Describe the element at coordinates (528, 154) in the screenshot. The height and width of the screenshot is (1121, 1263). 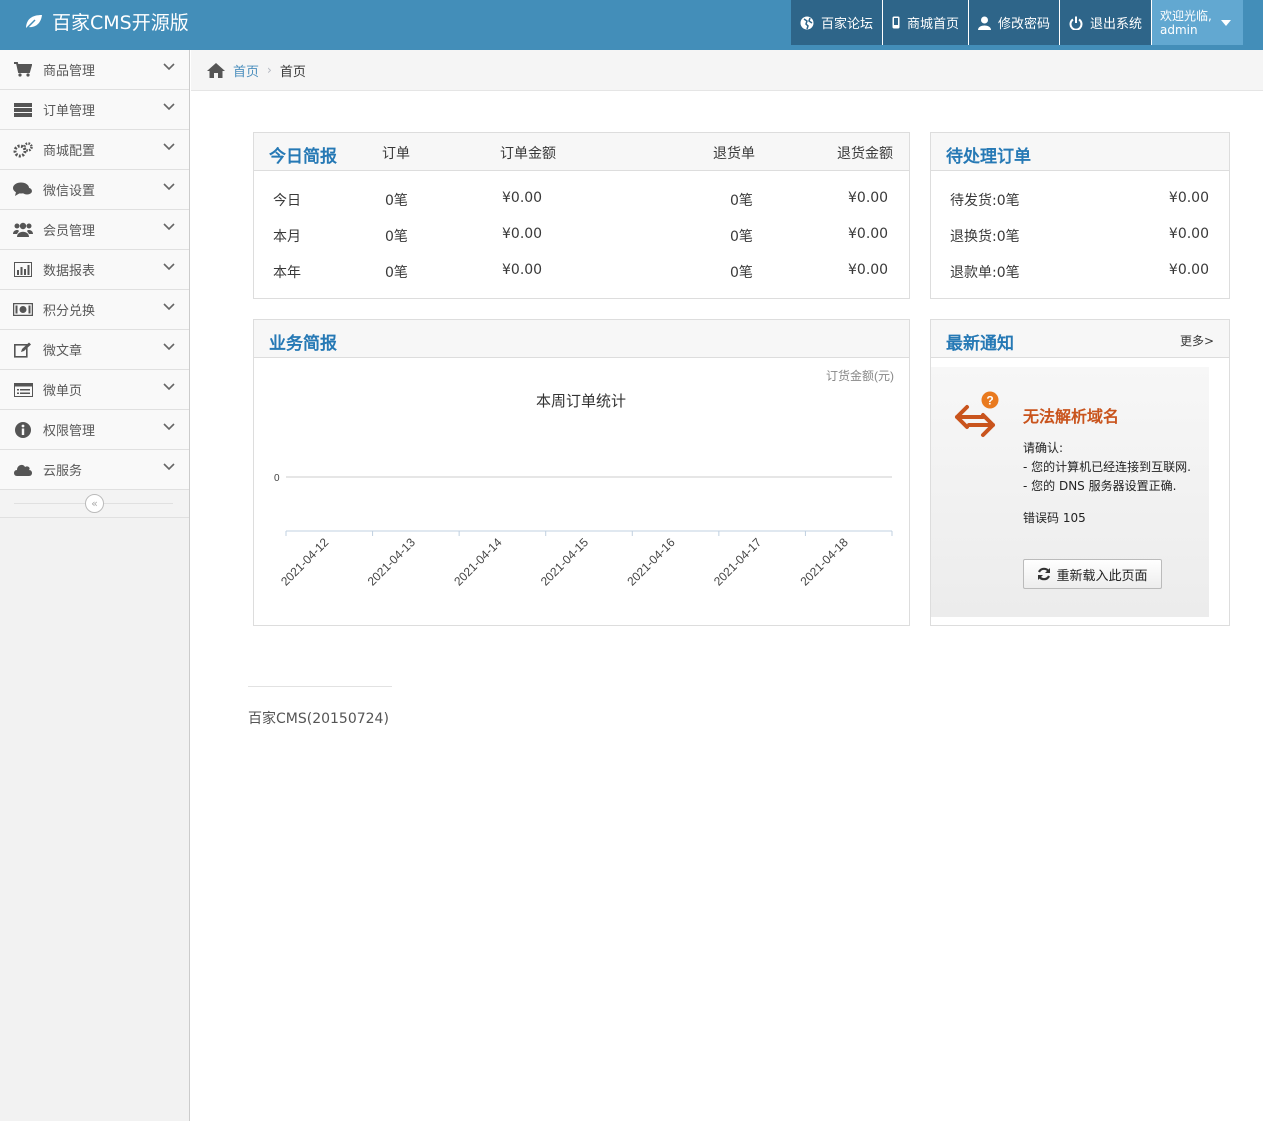
I see `column-header: 订单金额` at that location.